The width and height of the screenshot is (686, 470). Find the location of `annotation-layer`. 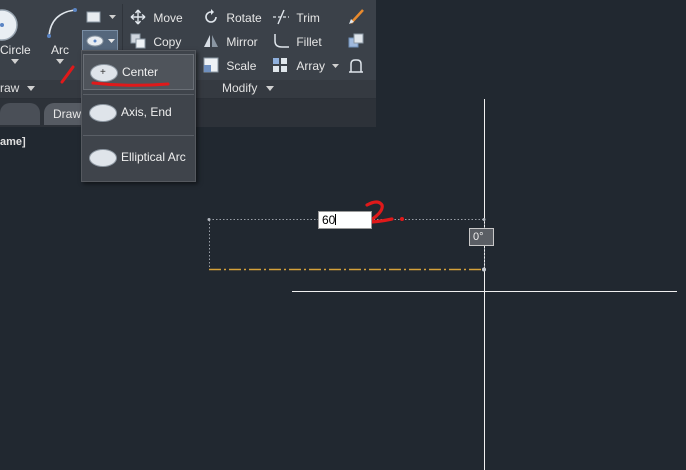

annotation-layer is located at coordinates (115, 76).